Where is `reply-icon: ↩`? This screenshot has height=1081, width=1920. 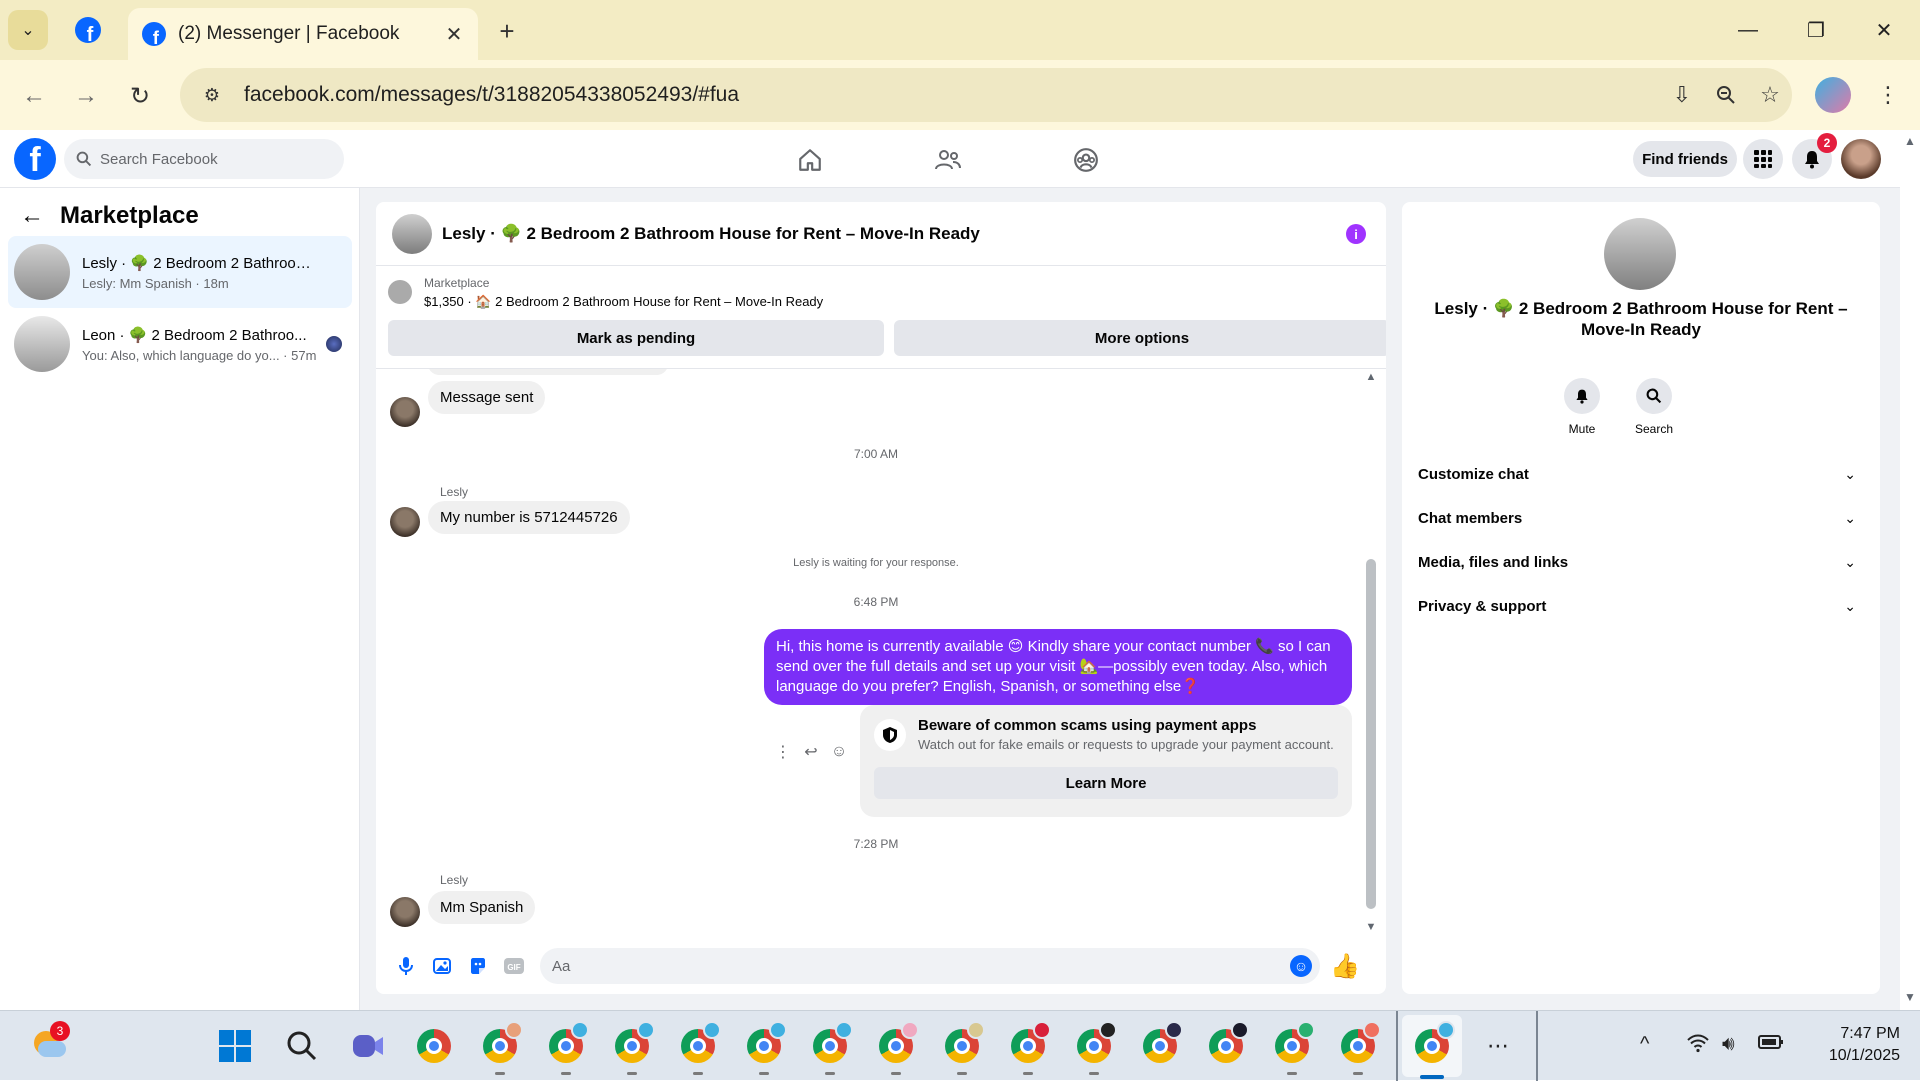 reply-icon: ↩ is located at coordinates (811, 752).